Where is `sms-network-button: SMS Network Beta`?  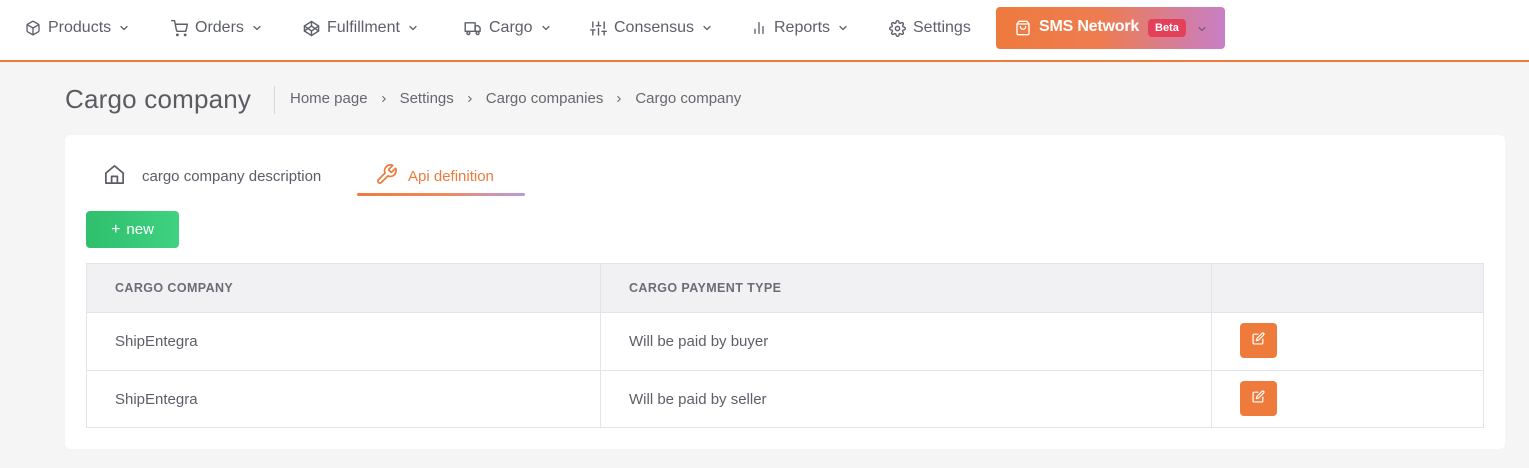
sms-network-button: SMS Network Beta is located at coordinates (1110, 28).